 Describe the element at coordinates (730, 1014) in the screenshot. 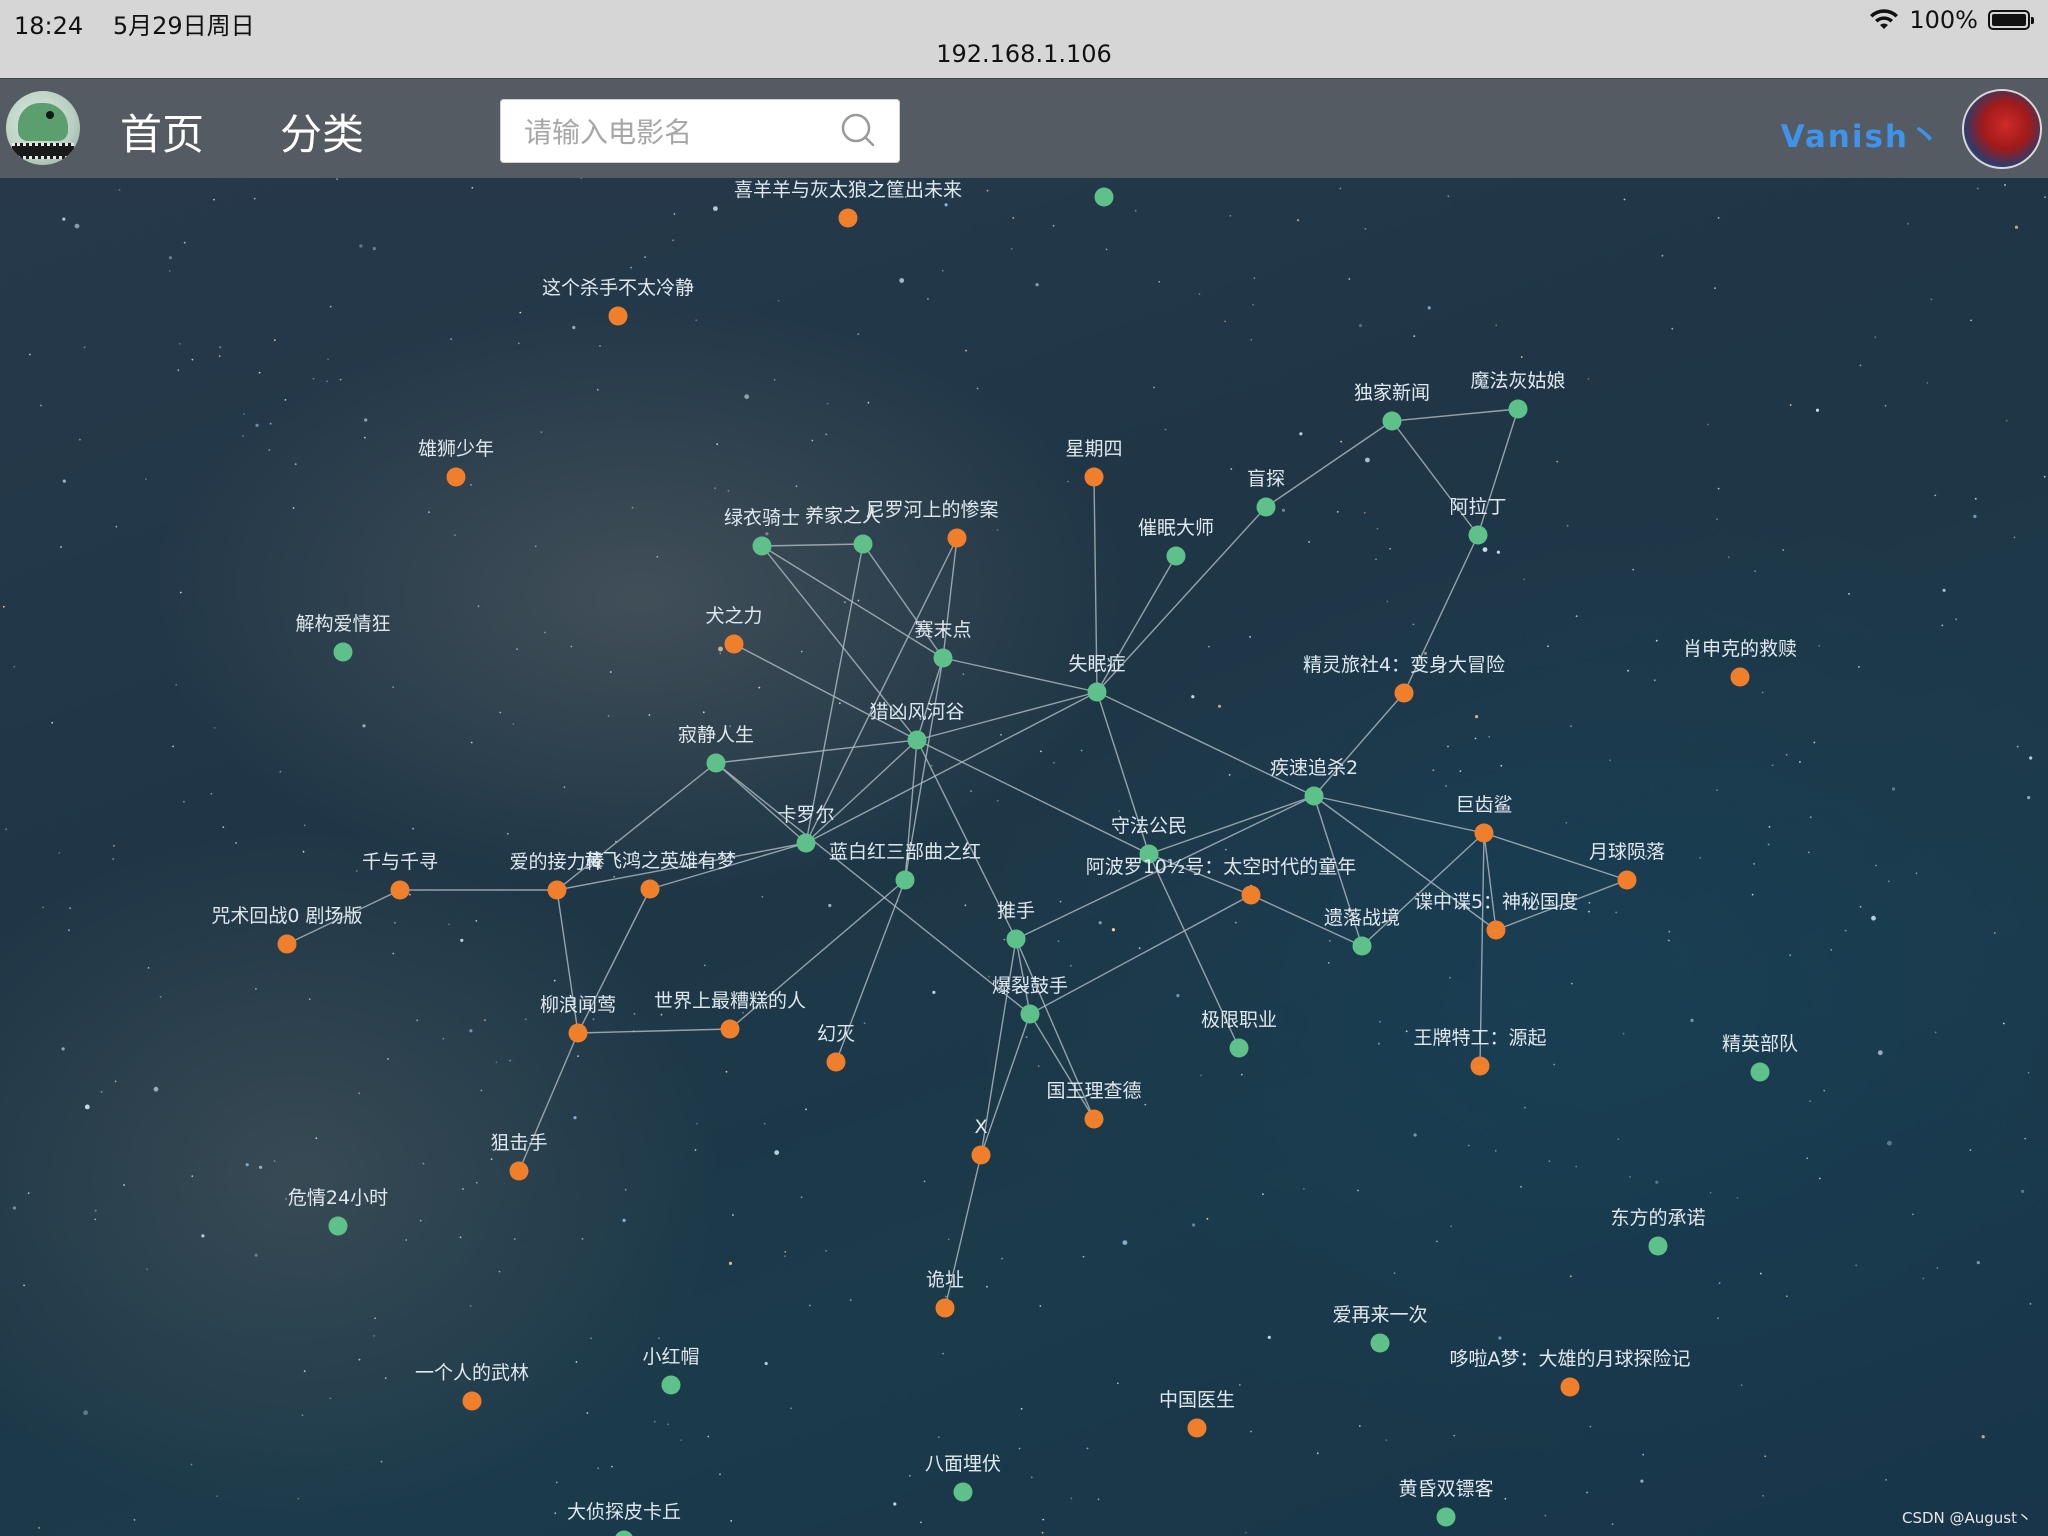

I see `graph-node: 世界上最糟糕的人` at that location.